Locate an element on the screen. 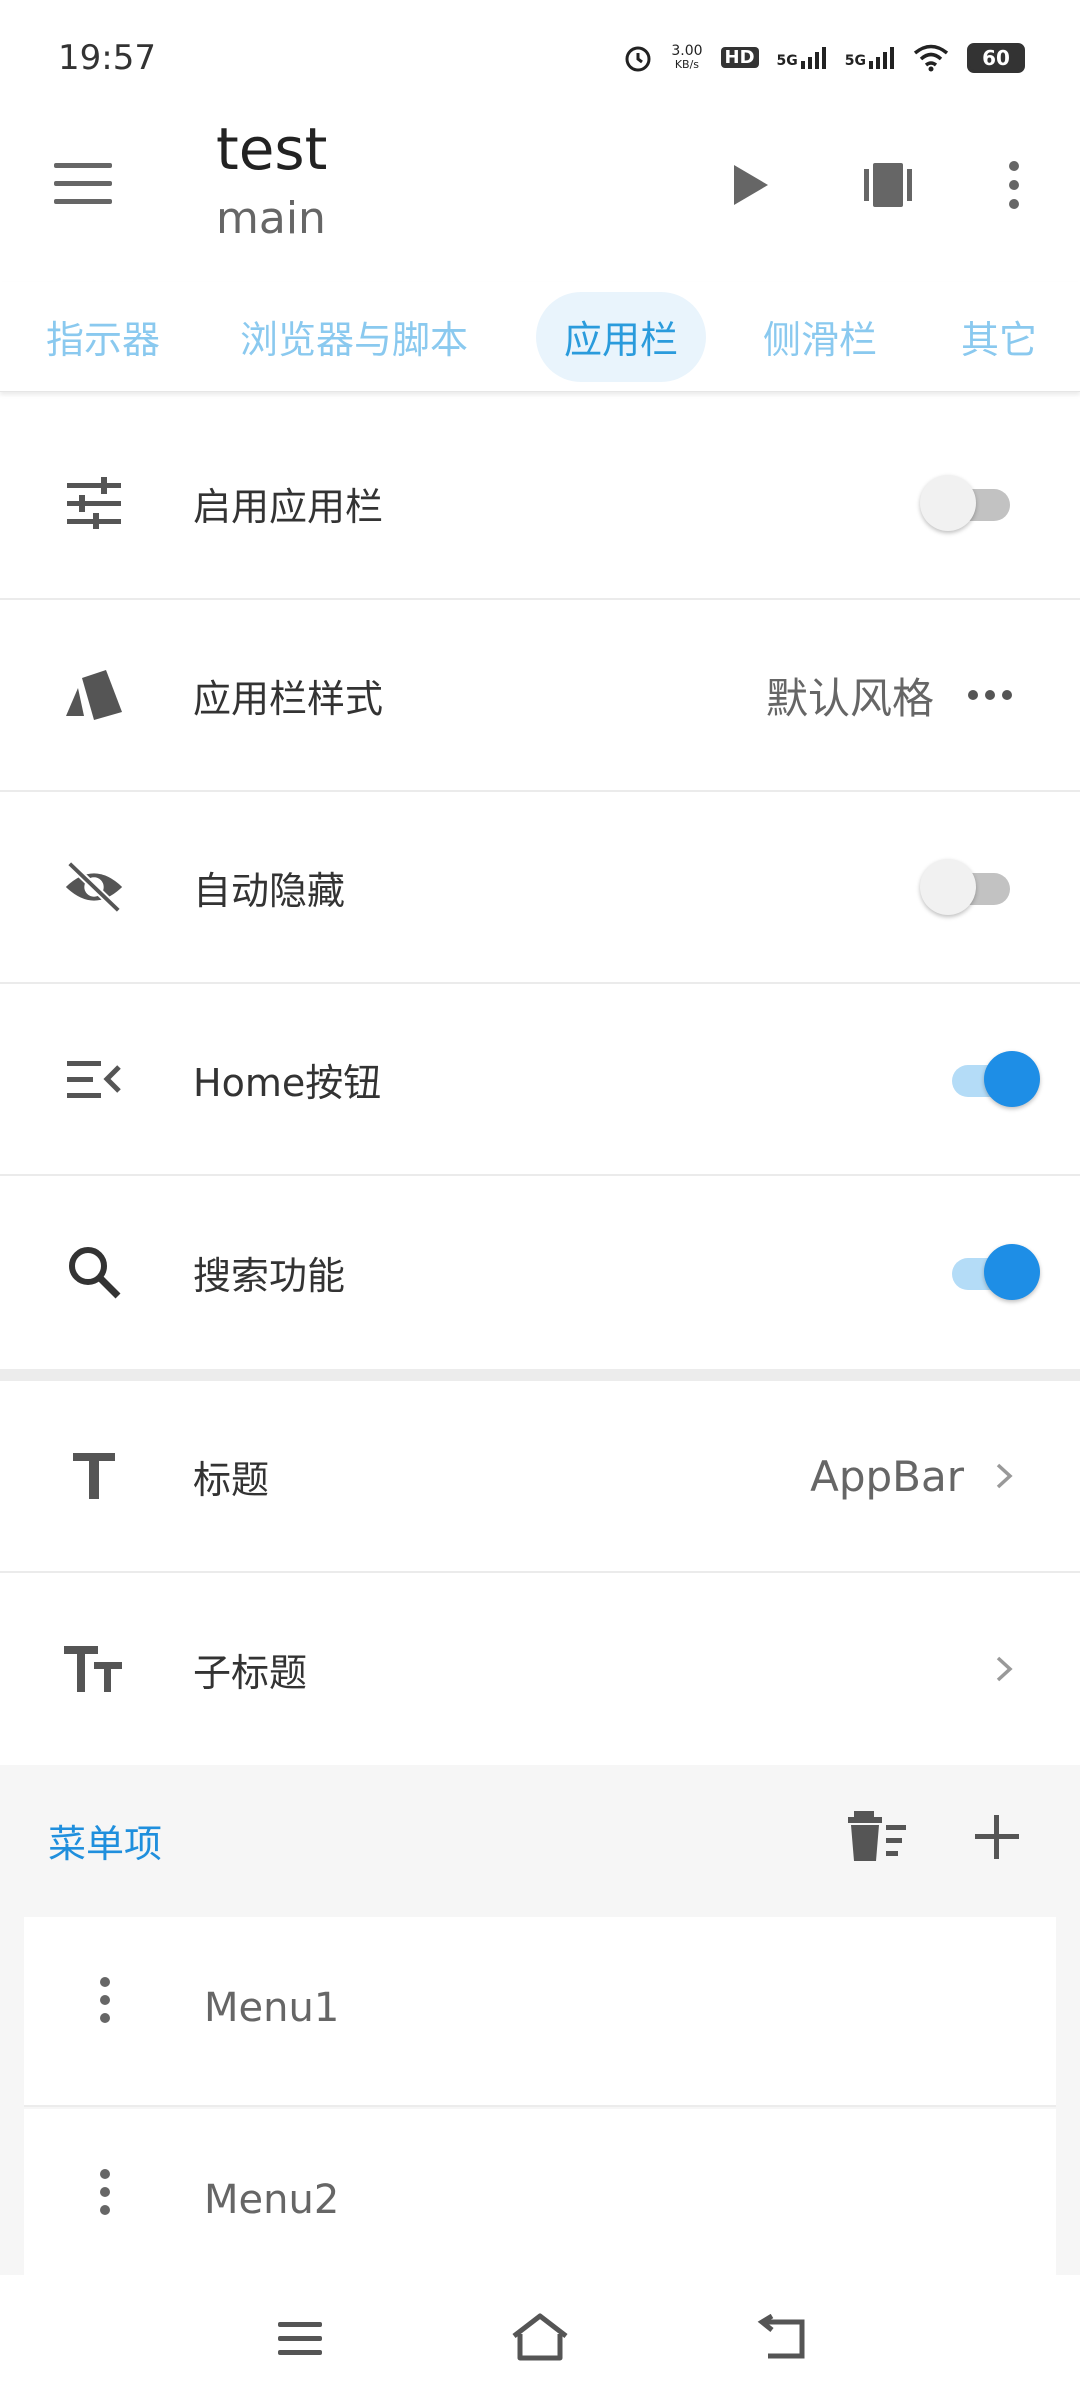  tab-indicator: 指示器 is located at coordinates (103, 337).